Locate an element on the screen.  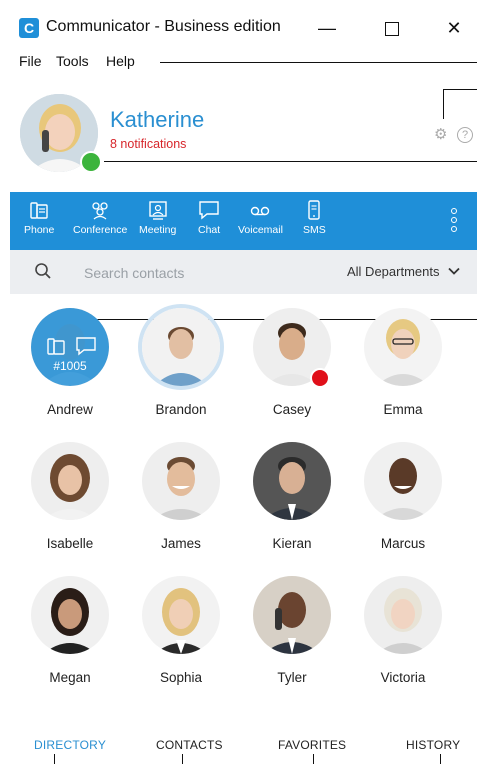
contact-avatar: #1005 is located at coordinates (70, 347).